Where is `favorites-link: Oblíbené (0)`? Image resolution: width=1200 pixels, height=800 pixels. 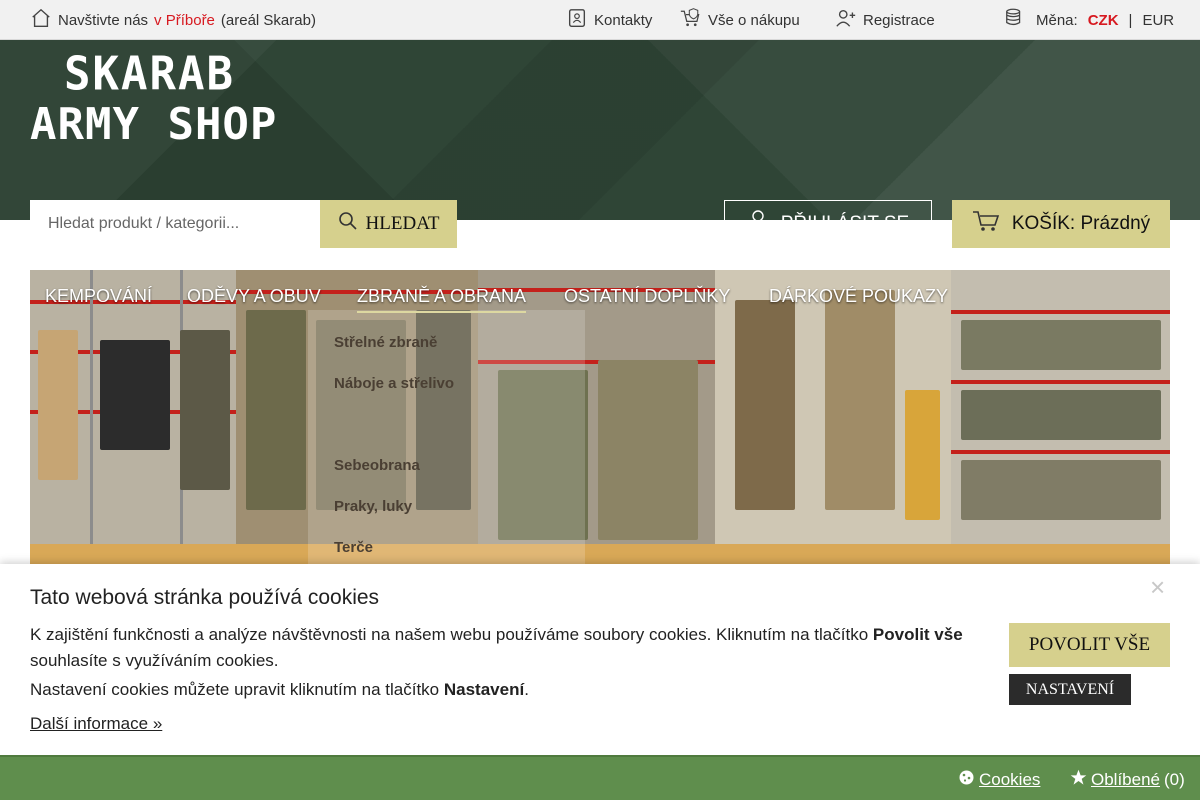
favorites-link: Oblíbené (0) is located at coordinates (1127, 780).